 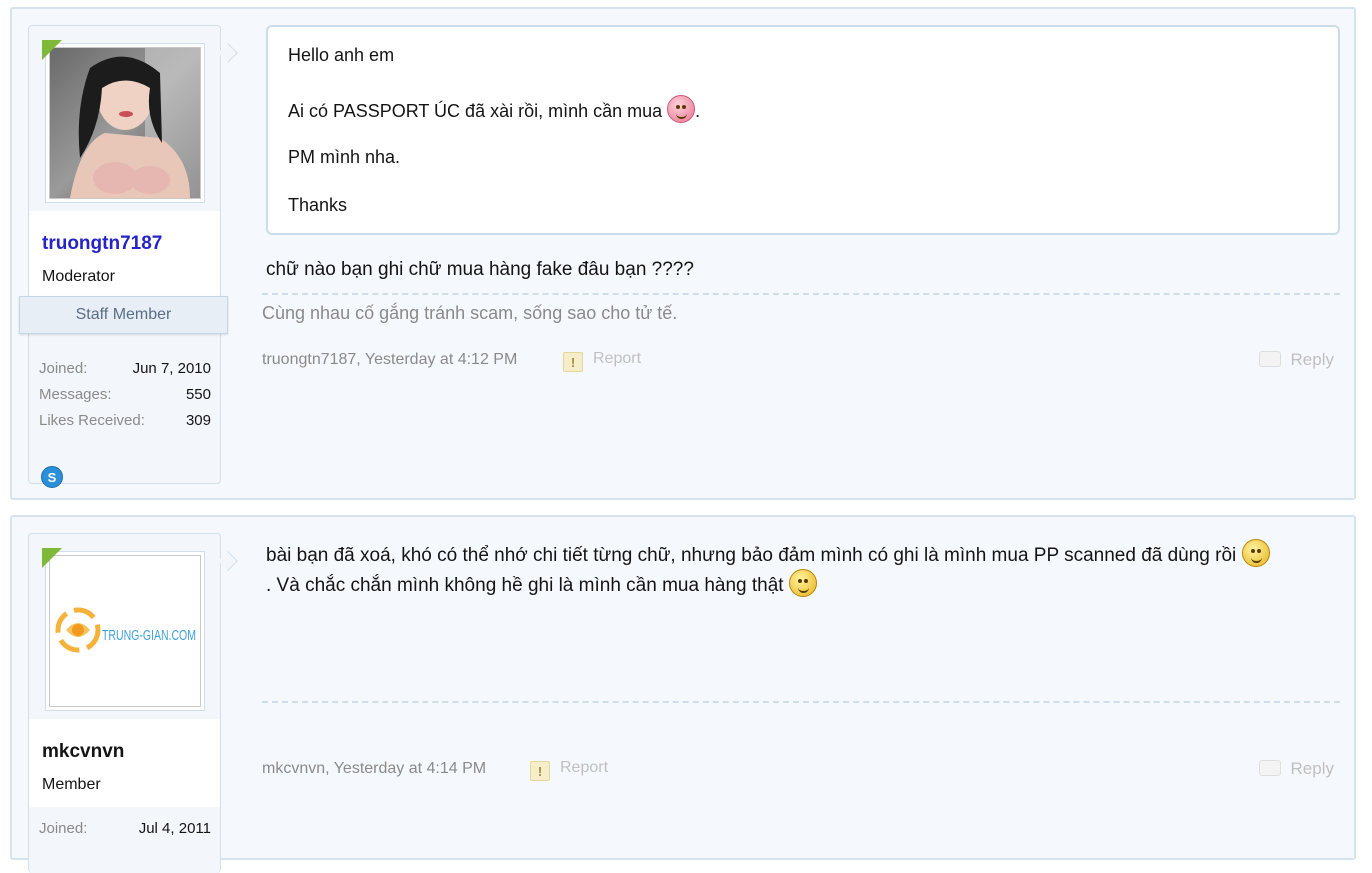 I want to click on user-stats: Joined: Jul 4, 2011, so click(x=125, y=833).